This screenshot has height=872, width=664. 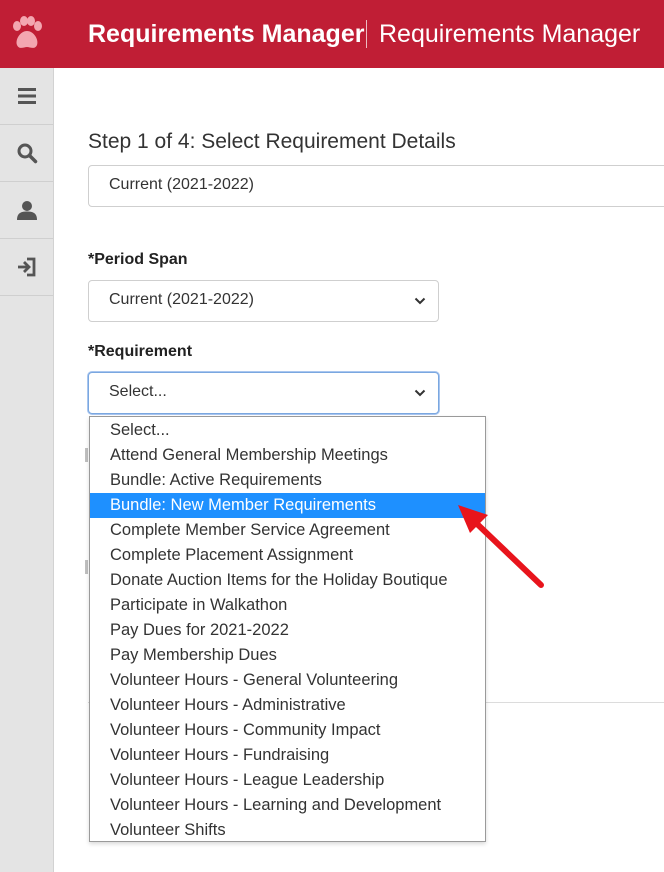 I want to click on requirement-option: Pay Membership Dues, so click(x=287, y=655).